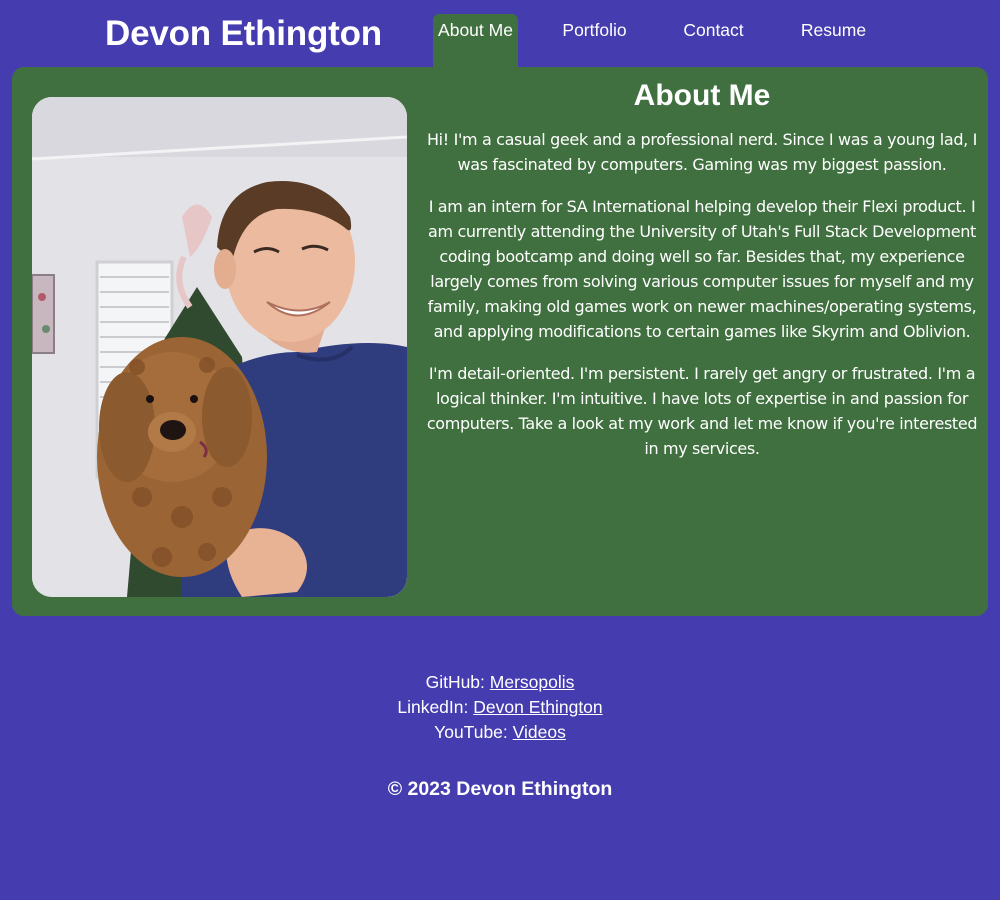 The width and height of the screenshot is (1000, 900). I want to click on youtube-row: YouTube: Videos, so click(500, 732).